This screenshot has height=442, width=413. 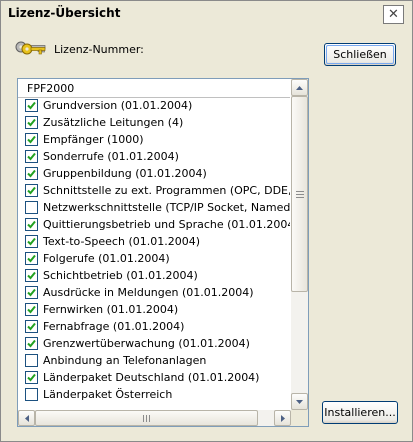 What do you see at coordinates (108, 394) in the screenshot?
I see `list-item-label: Länderpaket Österreich` at bounding box center [108, 394].